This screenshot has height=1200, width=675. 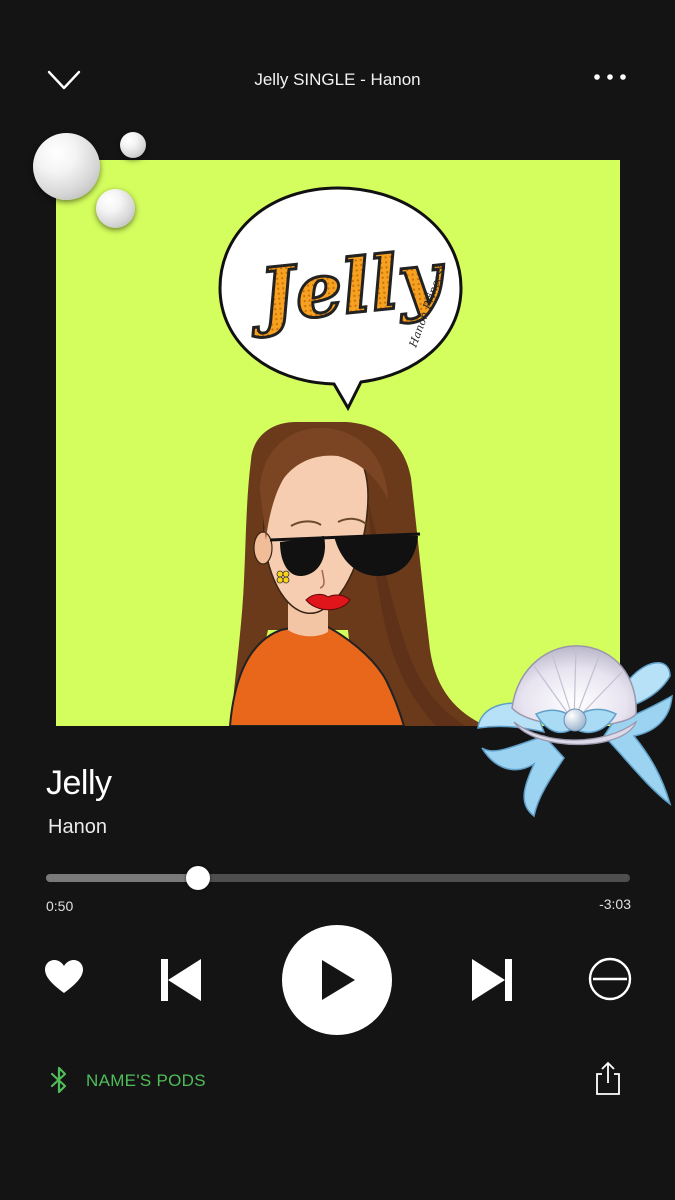 What do you see at coordinates (198, 878) in the screenshot?
I see `progress-handle` at bounding box center [198, 878].